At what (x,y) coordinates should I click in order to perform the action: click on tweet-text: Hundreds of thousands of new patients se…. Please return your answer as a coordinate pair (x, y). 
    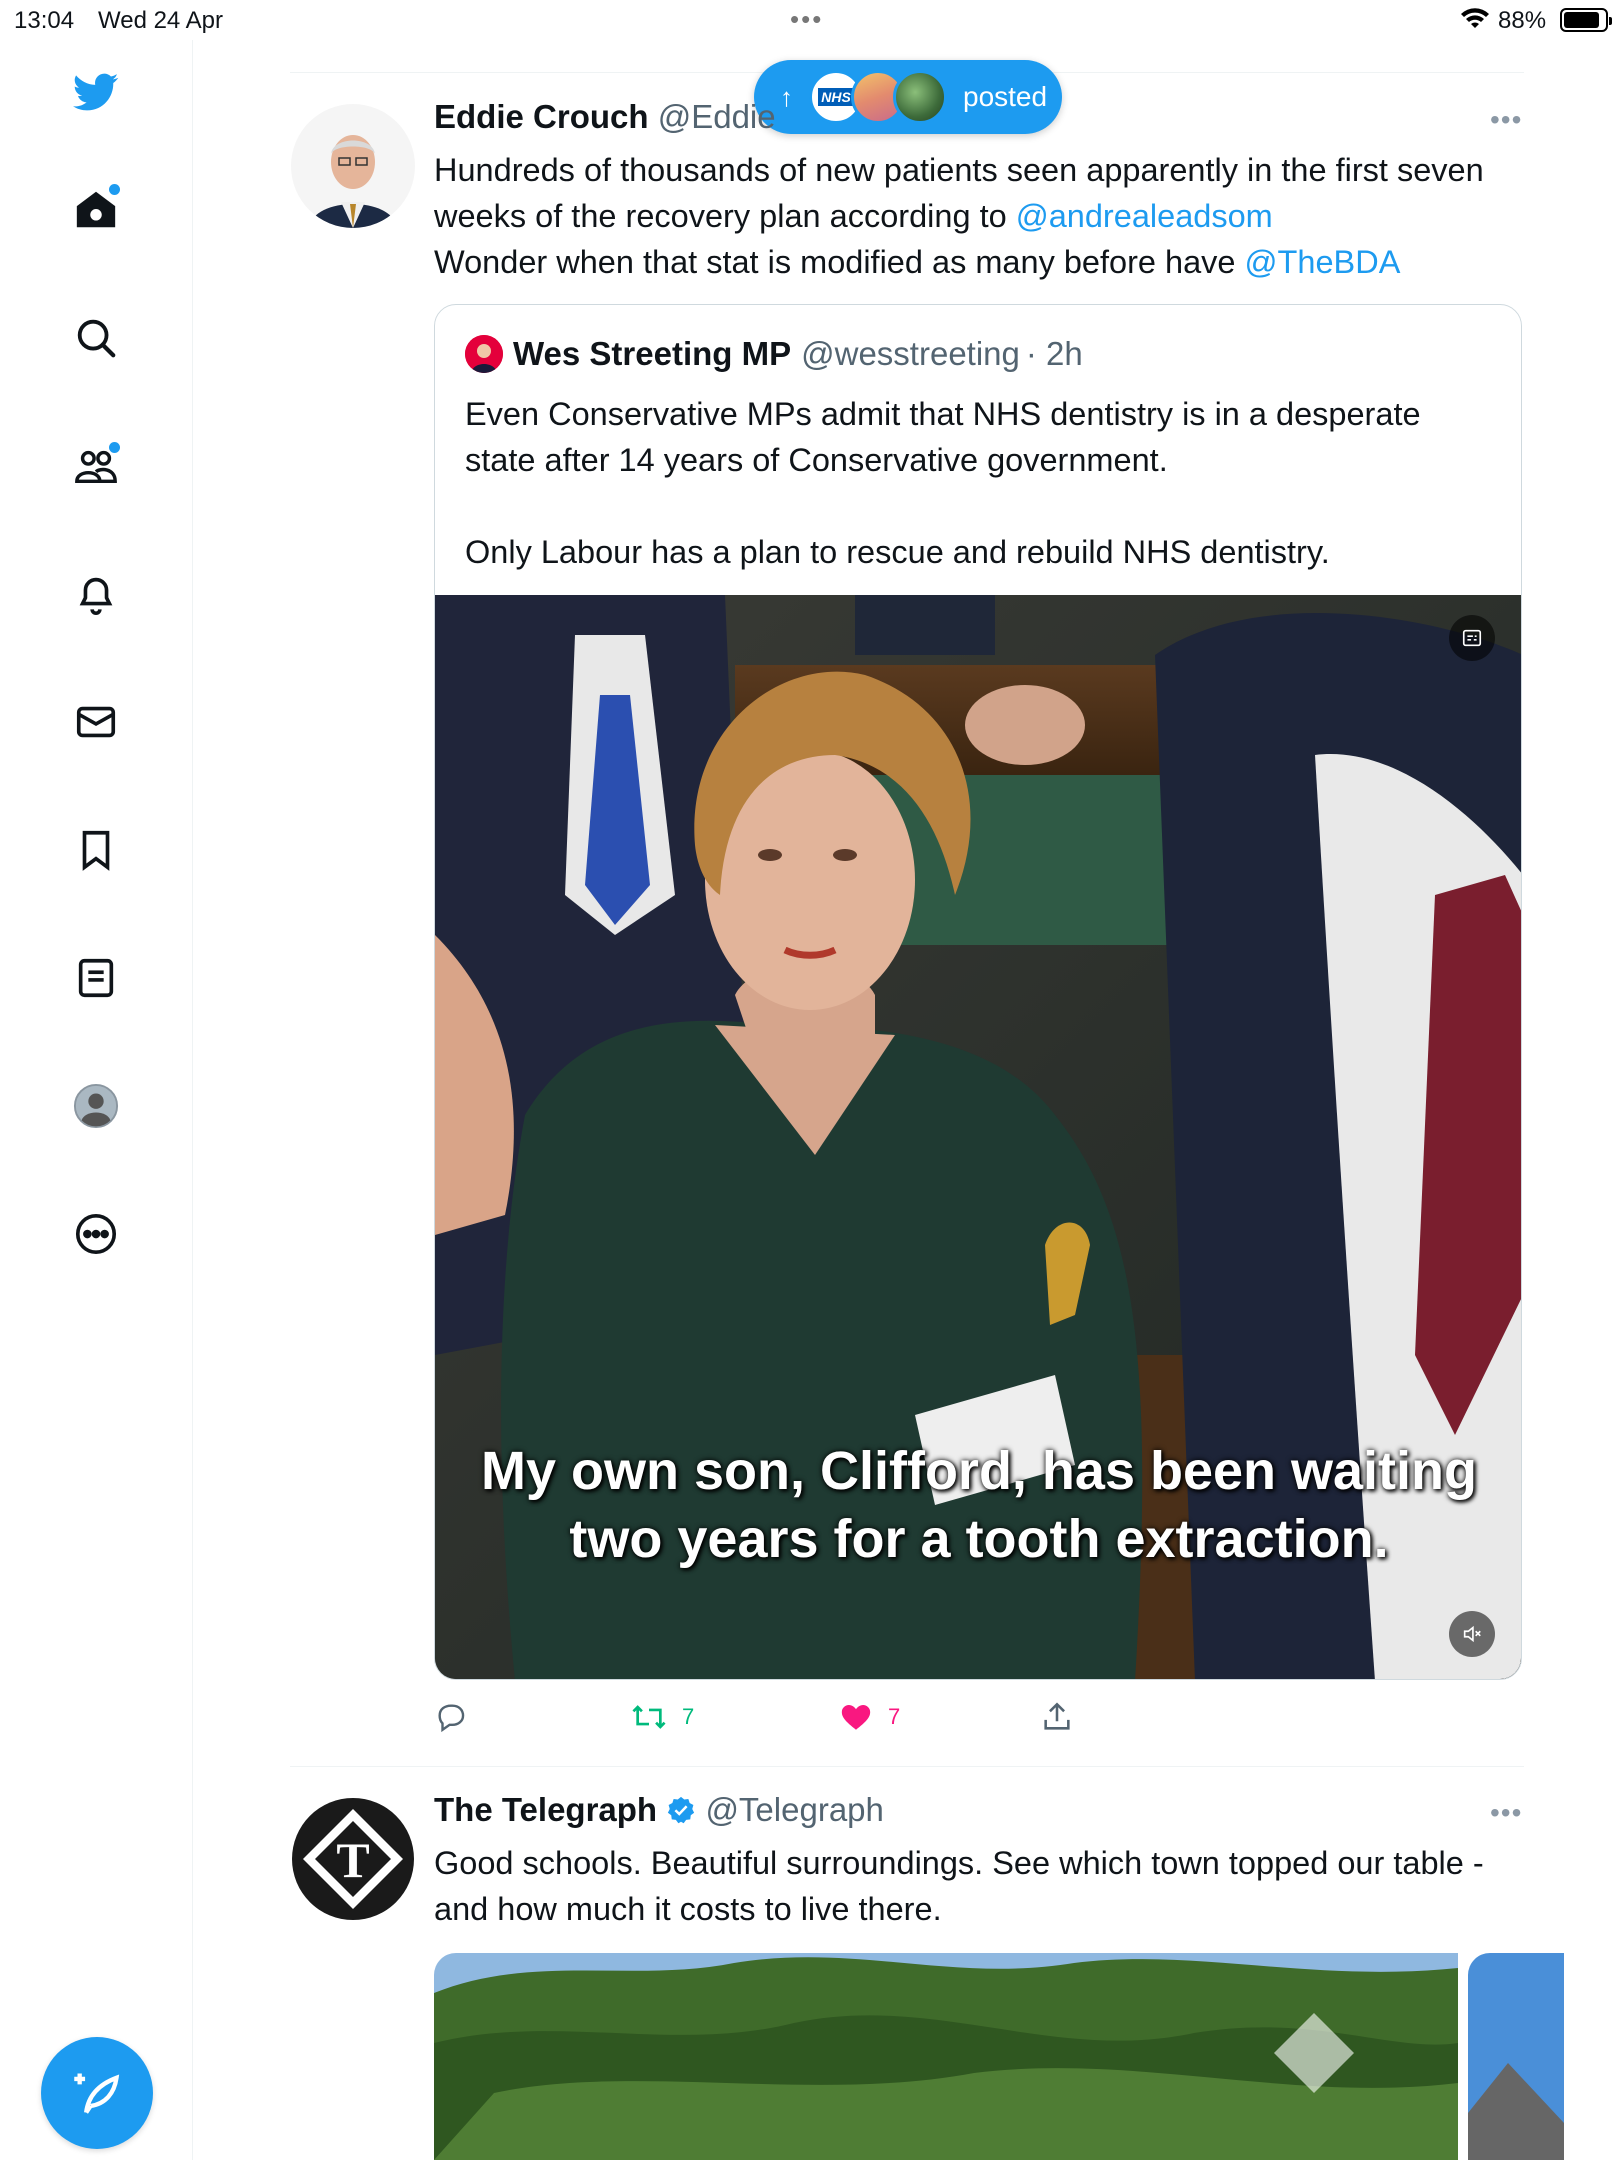
    Looking at the image, I should click on (964, 216).